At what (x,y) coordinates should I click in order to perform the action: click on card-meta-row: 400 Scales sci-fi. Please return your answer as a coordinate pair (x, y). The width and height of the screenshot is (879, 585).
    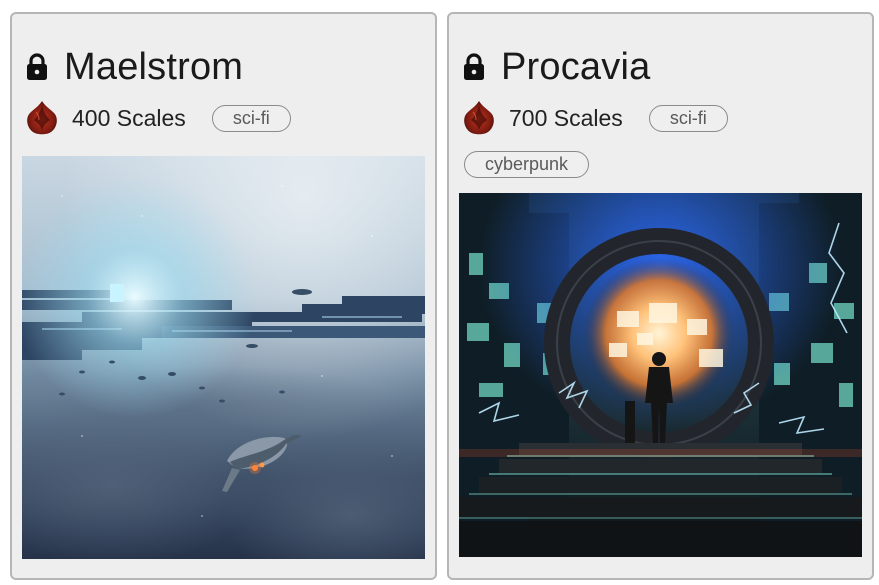
    Looking at the image, I should click on (158, 118).